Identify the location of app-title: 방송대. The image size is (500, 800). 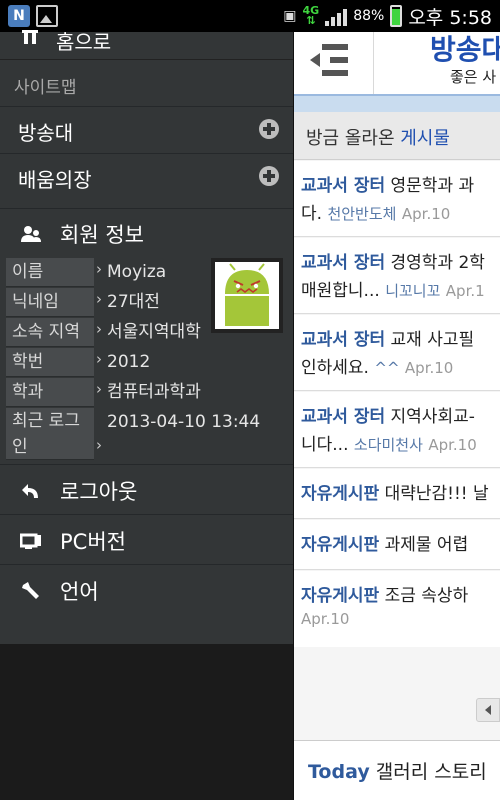
(465, 49).